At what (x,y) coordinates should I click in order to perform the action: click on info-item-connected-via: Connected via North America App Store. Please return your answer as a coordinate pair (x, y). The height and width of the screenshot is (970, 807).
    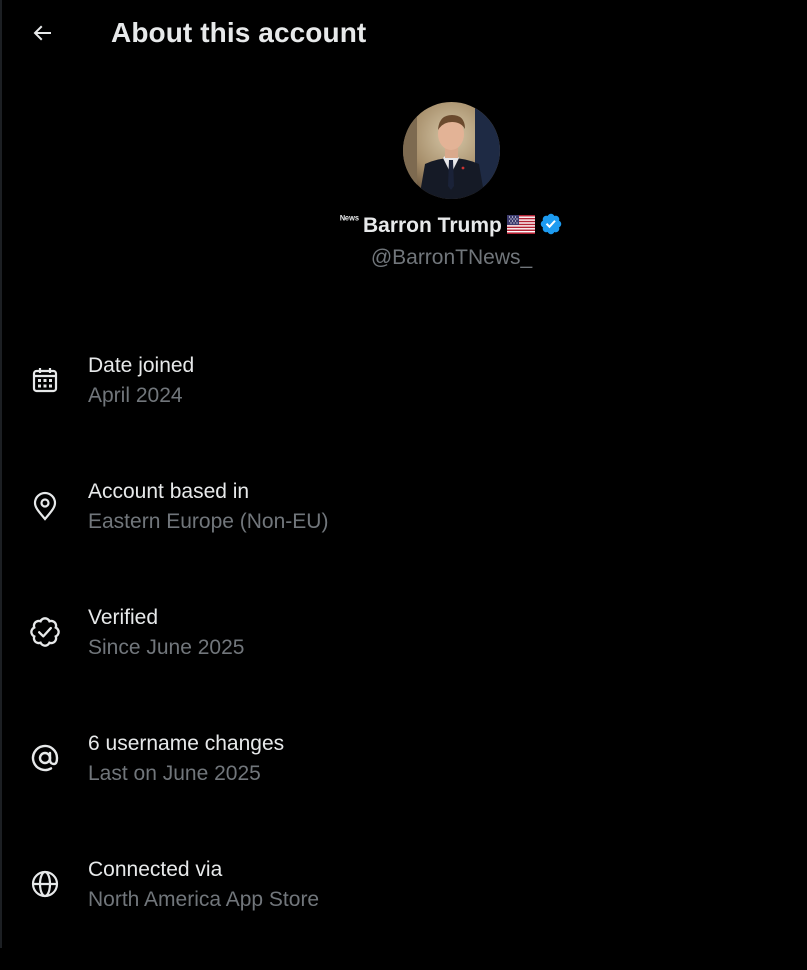
    Looking at the image, I should click on (403, 907).